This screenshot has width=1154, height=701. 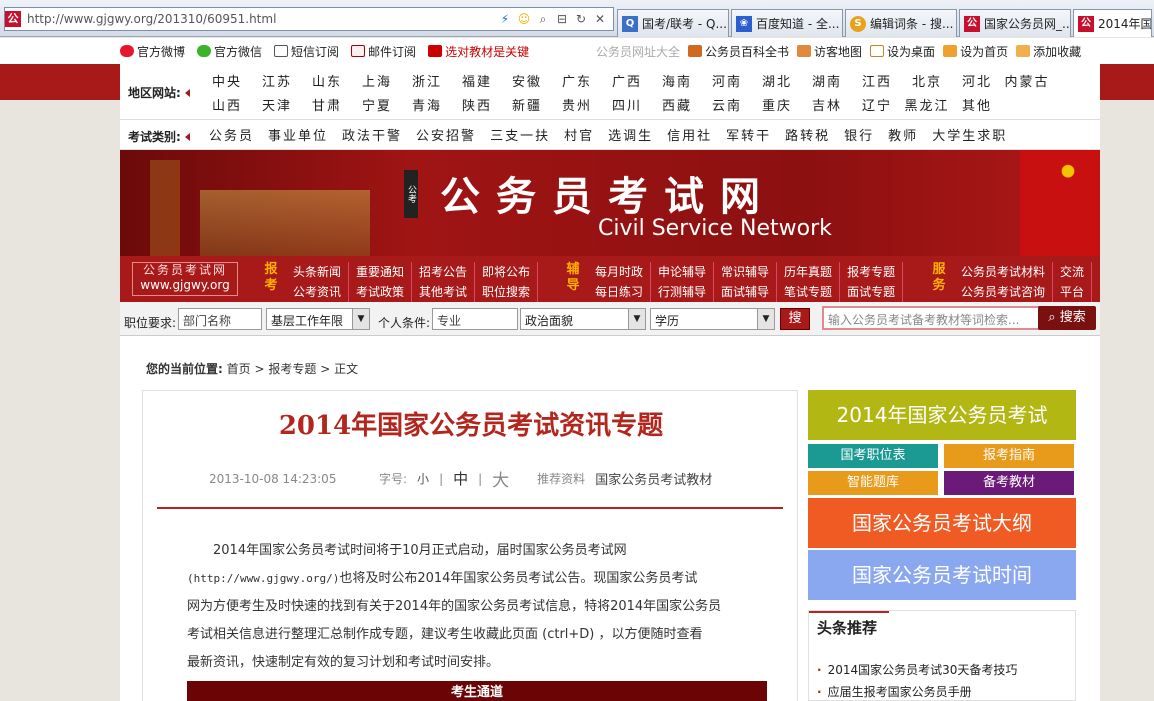 What do you see at coordinates (527, 80) in the screenshot?
I see `region-link: 安徽` at bounding box center [527, 80].